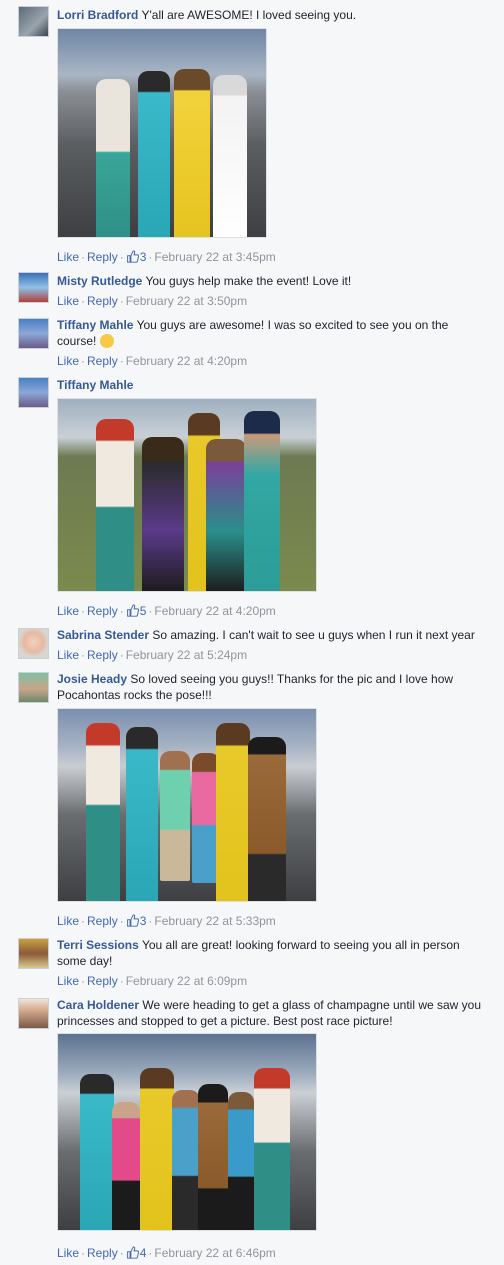 Image resolution: width=504 pixels, height=1265 pixels. Describe the element at coordinates (214, 257) in the screenshot. I see `timestamp: February 22 at 3:45pm` at that location.